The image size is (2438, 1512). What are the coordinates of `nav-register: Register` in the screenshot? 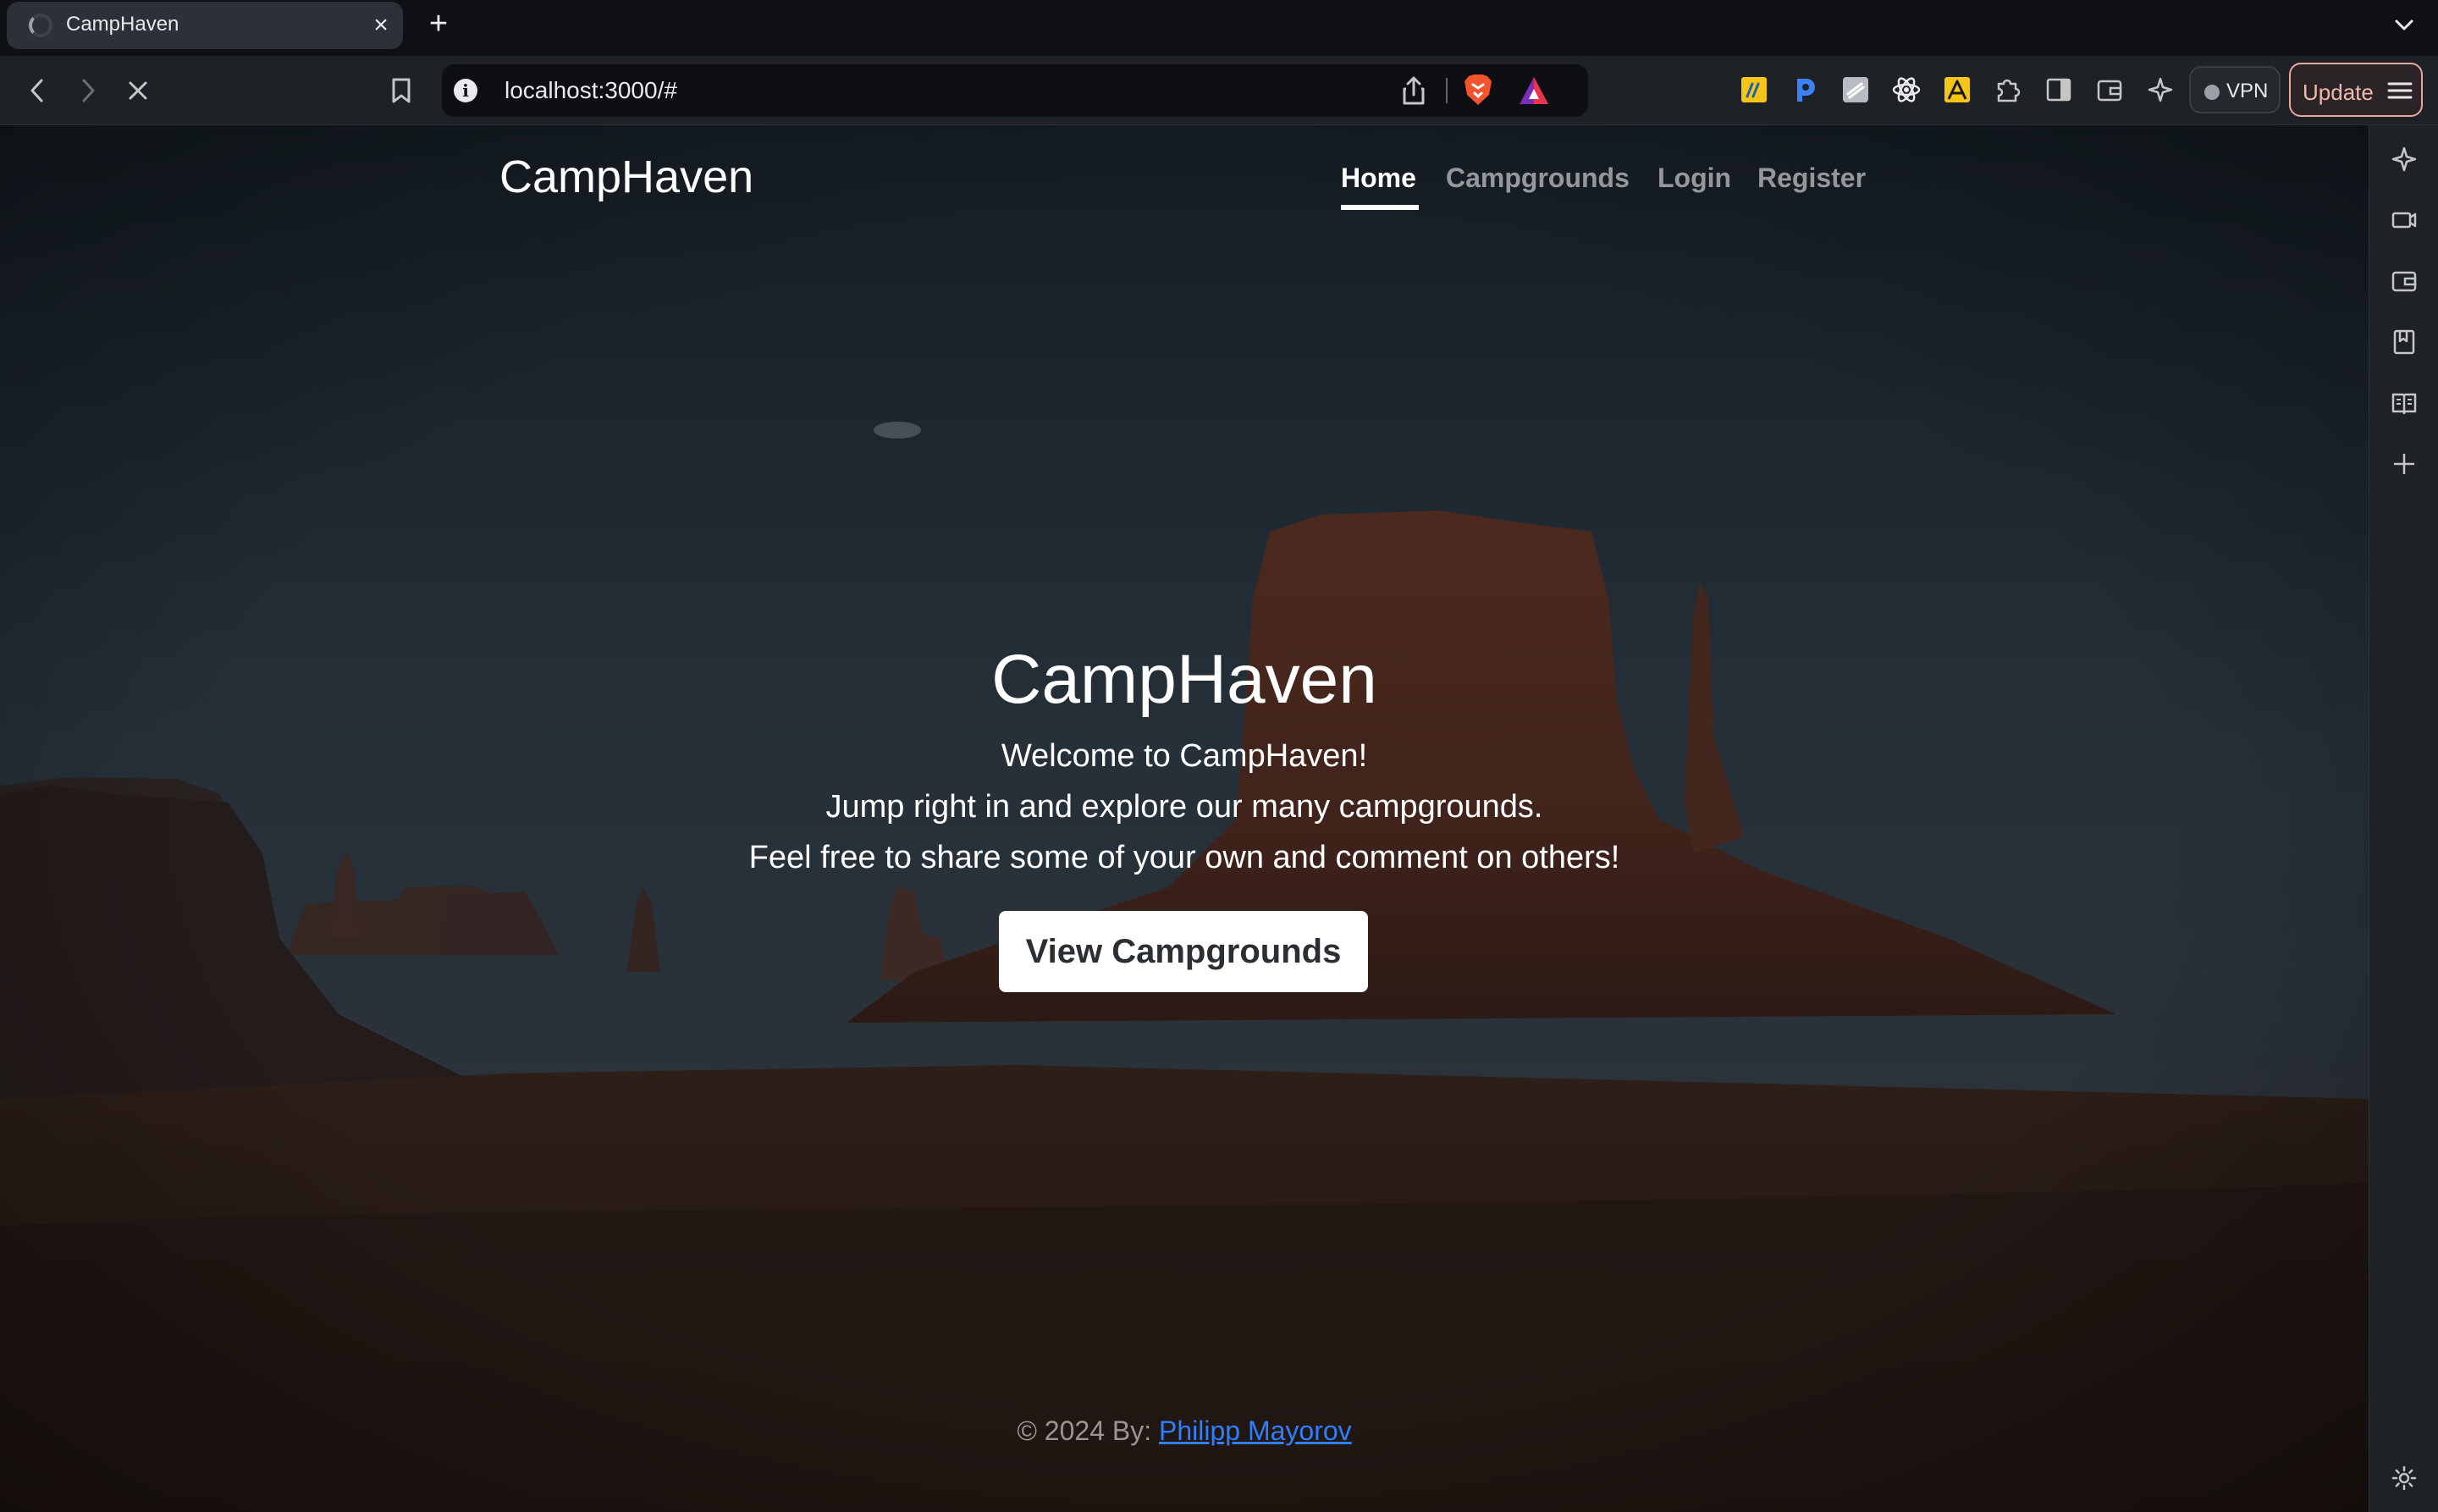 It's located at (1811, 178).